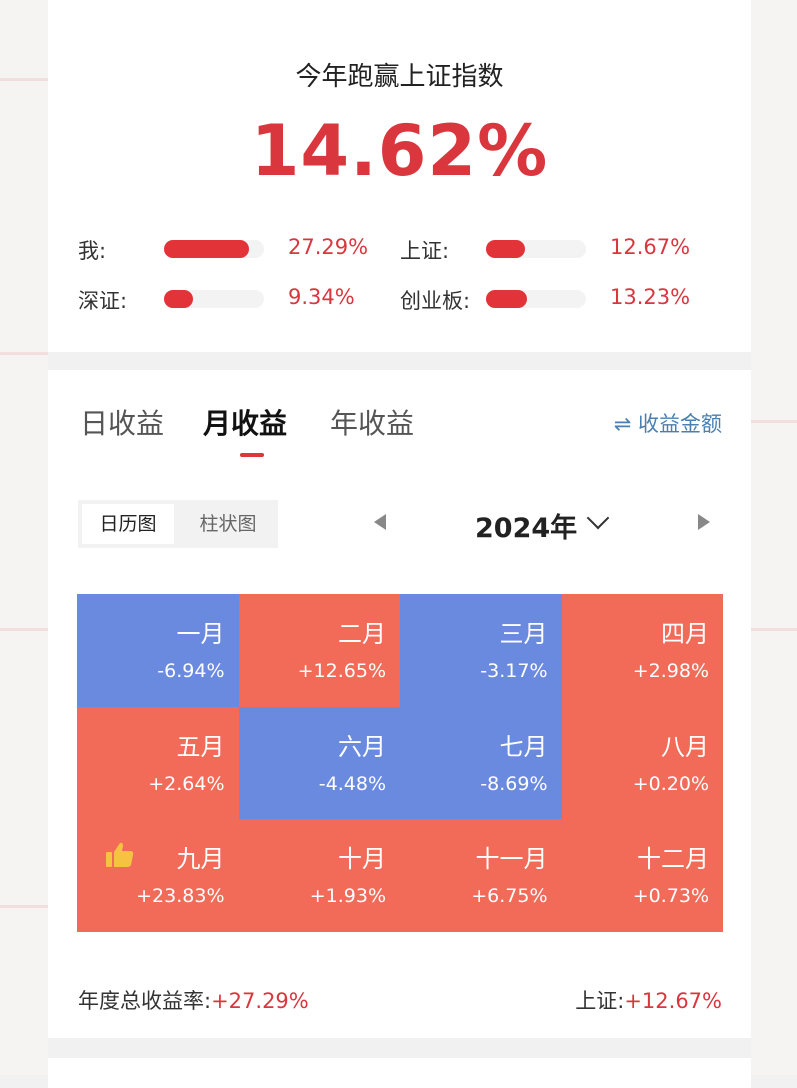  What do you see at coordinates (514, 783) in the screenshot?
I see `month-return: -8.69%` at bounding box center [514, 783].